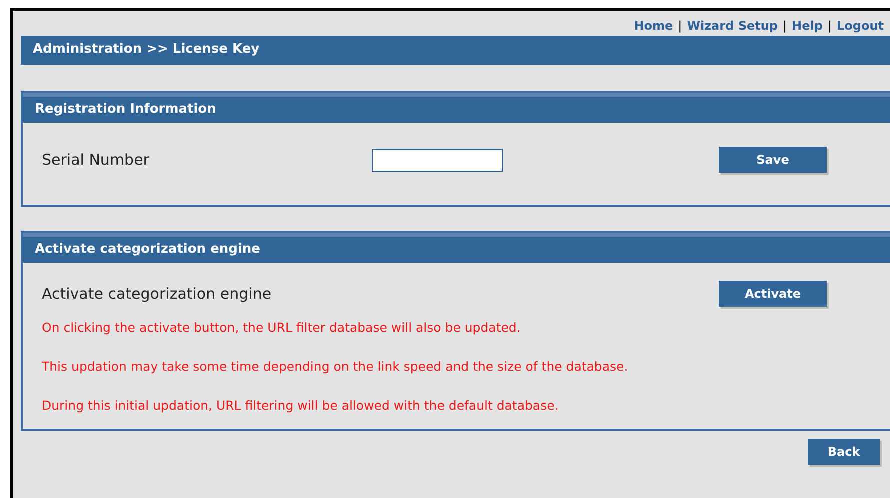 This screenshot has width=890, height=498. What do you see at coordinates (125, 109) in the screenshot?
I see `panel-title: Registration Information` at bounding box center [125, 109].